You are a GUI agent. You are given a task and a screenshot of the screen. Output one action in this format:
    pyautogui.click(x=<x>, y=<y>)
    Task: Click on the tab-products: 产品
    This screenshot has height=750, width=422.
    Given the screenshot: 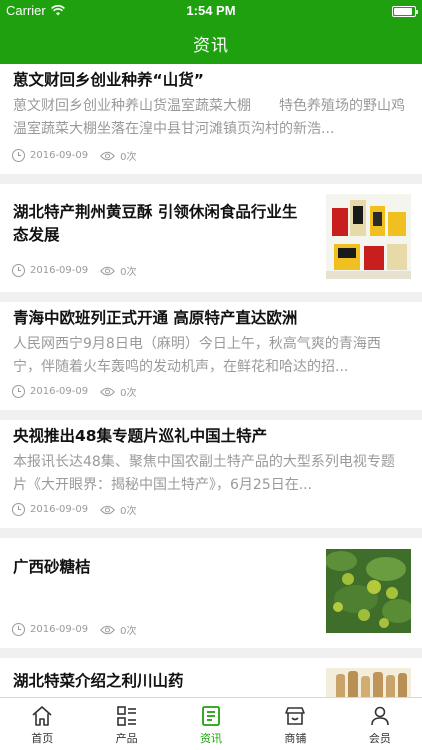 What is the action you would take?
    pyautogui.click(x=126, y=724)
    